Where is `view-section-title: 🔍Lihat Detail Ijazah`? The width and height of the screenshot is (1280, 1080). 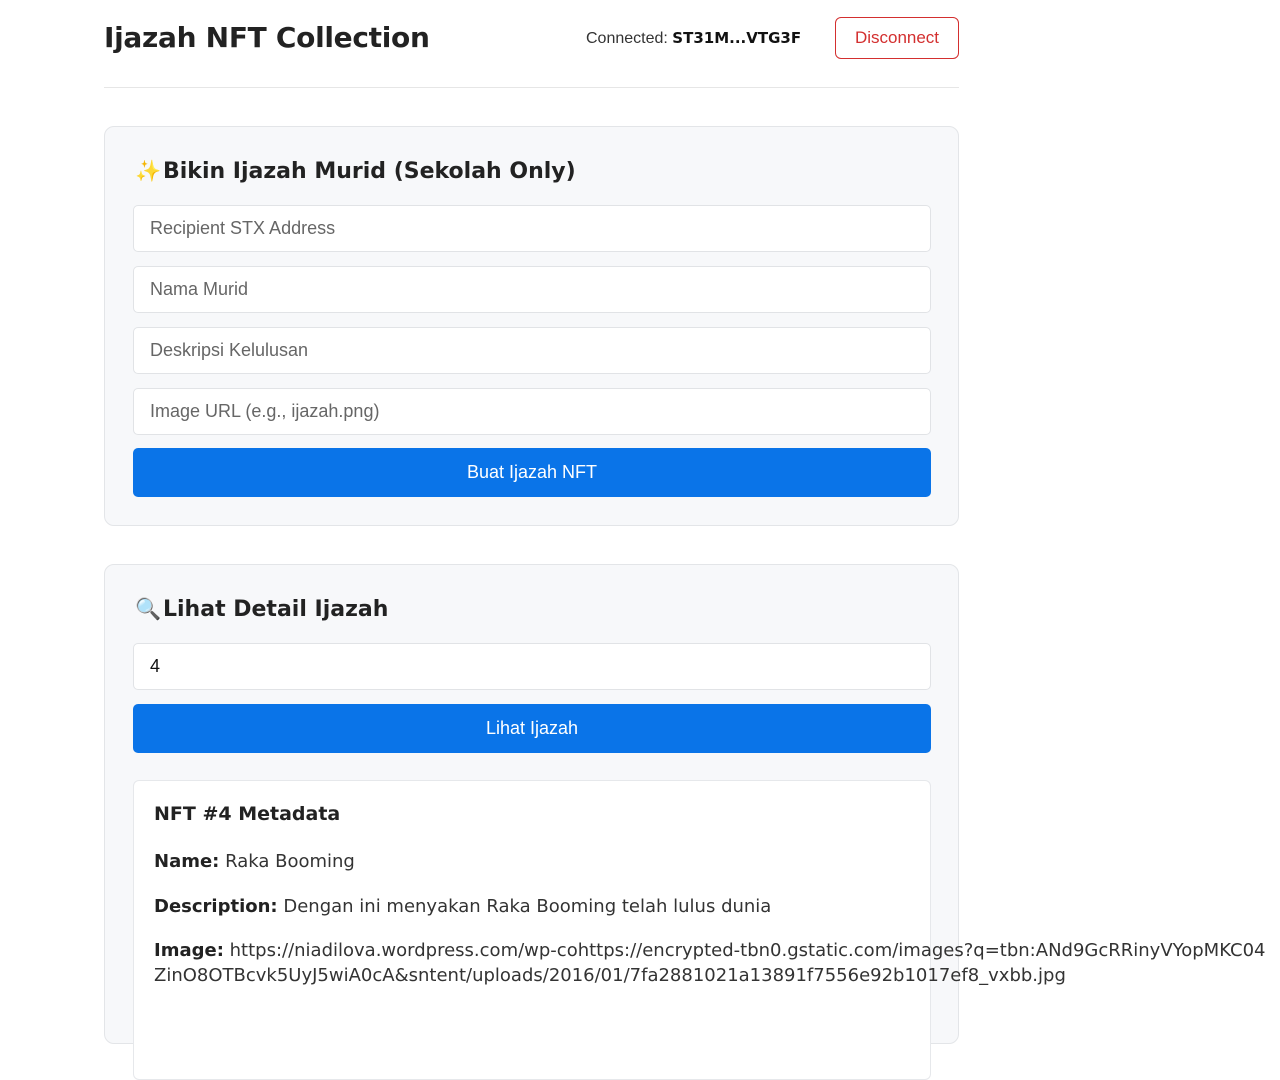
view-section-title: 🔍Lihat Detail Ijazah is located at coordinates (261, 609).